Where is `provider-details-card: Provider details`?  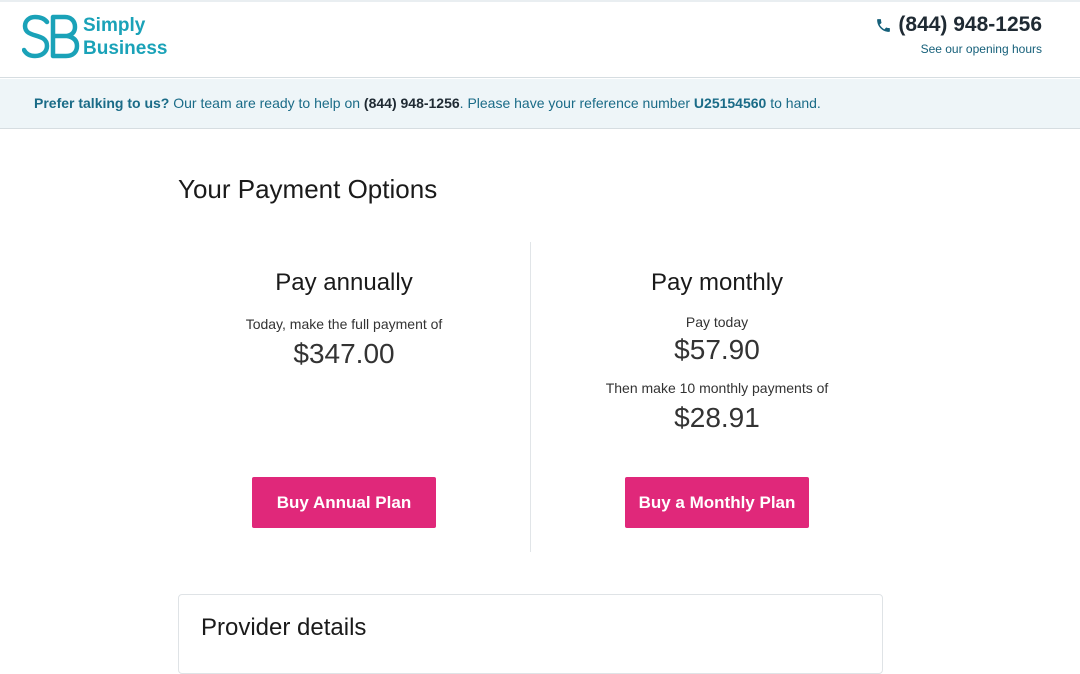 provider-details-card: Provider details is located at coordinates (530, 634).